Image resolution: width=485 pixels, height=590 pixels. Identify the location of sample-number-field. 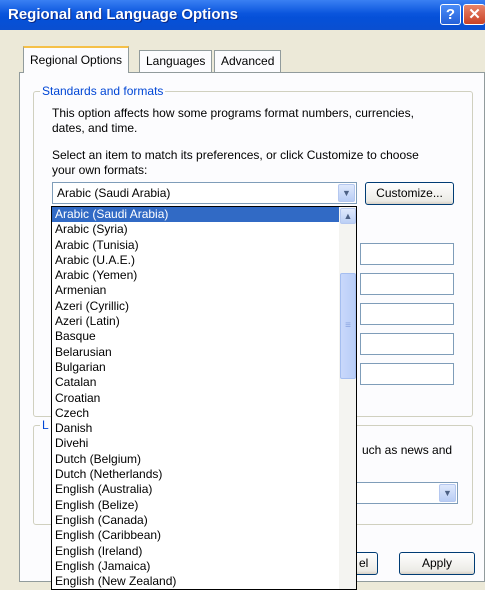
(407, 254).